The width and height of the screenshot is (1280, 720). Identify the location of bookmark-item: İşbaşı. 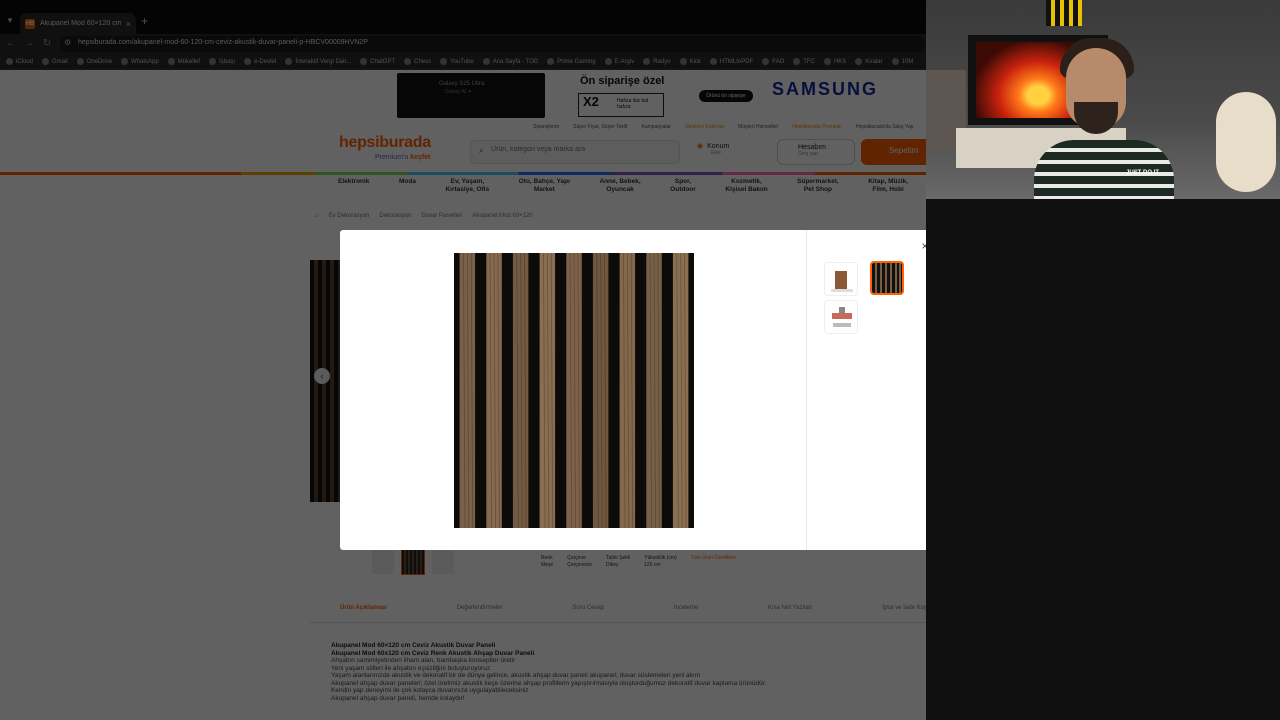
(222, 61).